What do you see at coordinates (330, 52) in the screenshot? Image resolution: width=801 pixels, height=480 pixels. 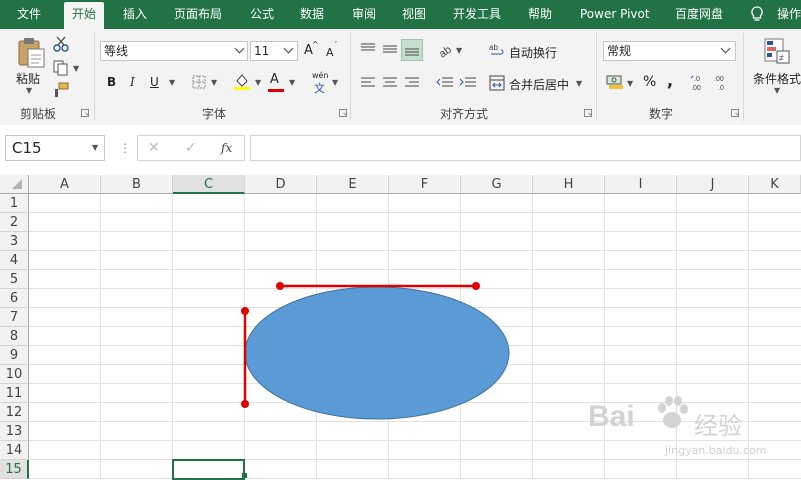 I see `decrease-font-size-button: A` at bounding box center [330, 52].